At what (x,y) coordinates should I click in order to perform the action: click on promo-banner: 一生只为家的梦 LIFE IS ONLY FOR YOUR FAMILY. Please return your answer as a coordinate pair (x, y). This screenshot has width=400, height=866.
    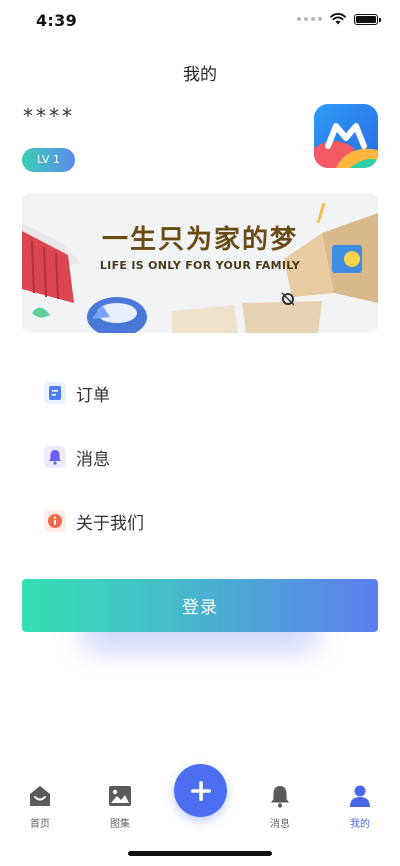
    Looking at the image, I should click on (200, 263).